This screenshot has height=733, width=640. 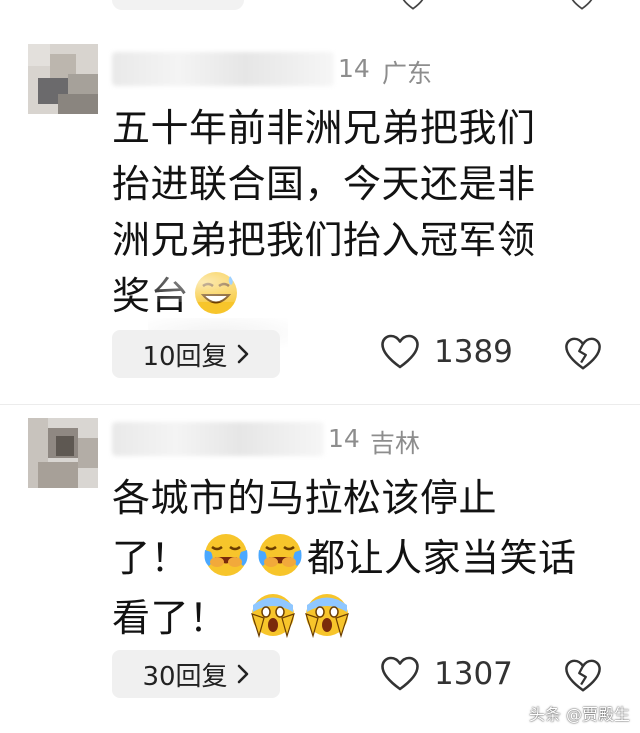 What do you see at coordinates (579, 714) in the screenshot?
I see `source-watermark: 头条 @贾殿生` at bounding box center [579, 714].